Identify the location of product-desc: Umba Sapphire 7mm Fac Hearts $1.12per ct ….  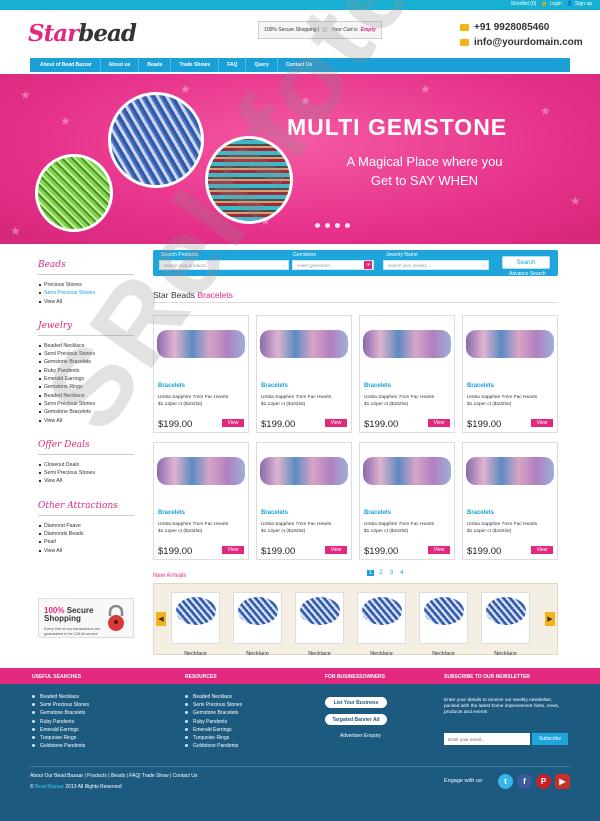
(502, 401).